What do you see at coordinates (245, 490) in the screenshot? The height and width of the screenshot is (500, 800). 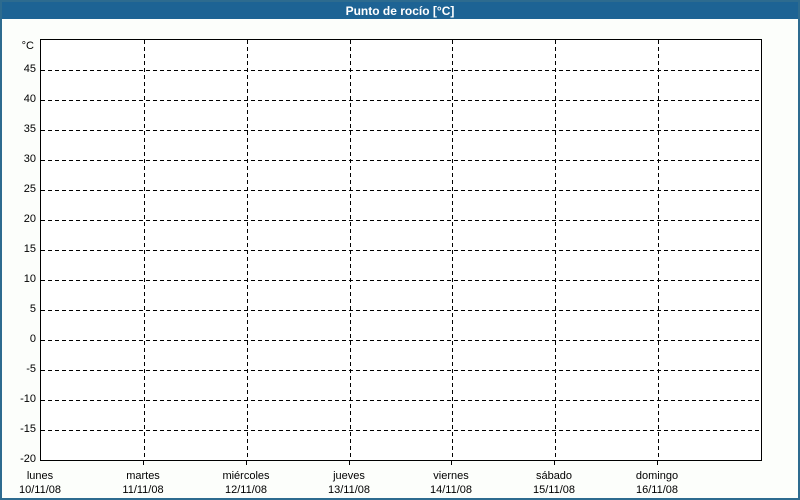 I see `day-date: 12/11/08` at bounding box center [245, 490].